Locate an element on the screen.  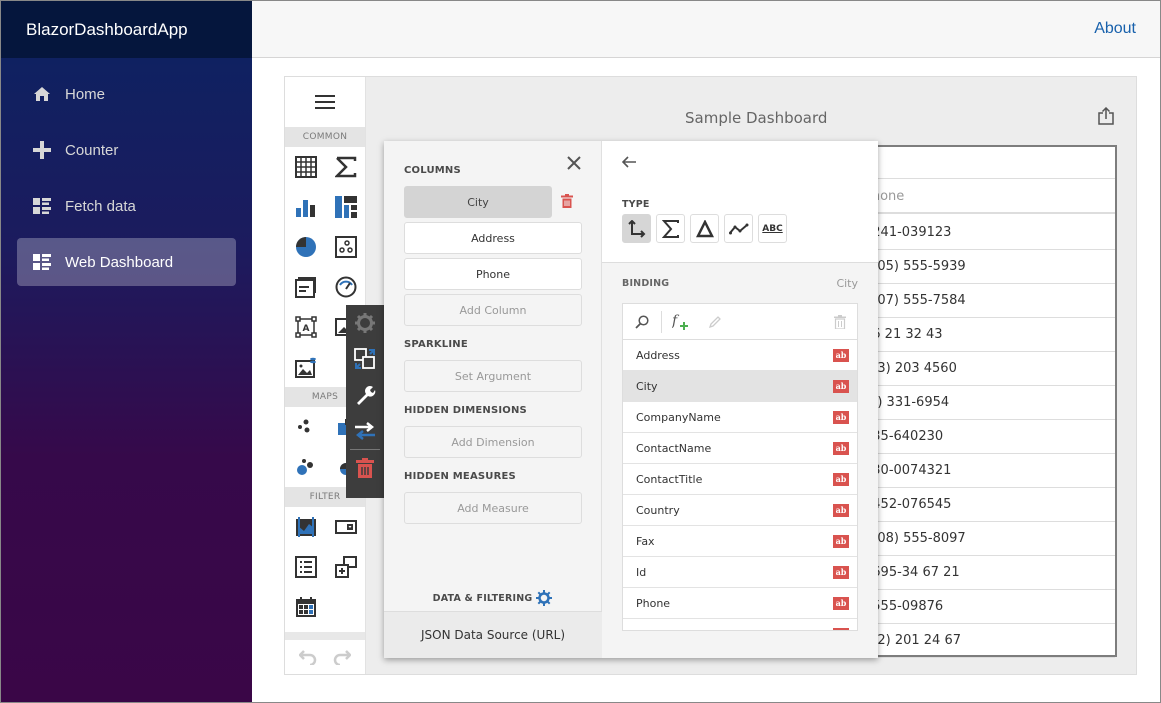
text-box-icon: A is located at coordinates (306, 327).